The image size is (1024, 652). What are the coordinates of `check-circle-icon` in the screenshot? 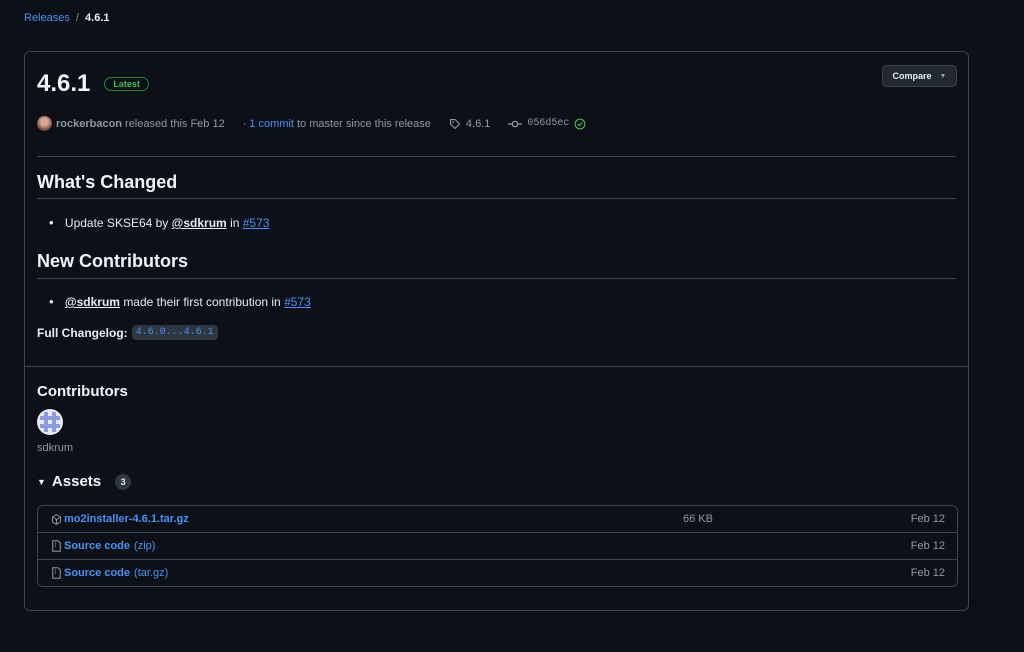 It's located at (580, 123).